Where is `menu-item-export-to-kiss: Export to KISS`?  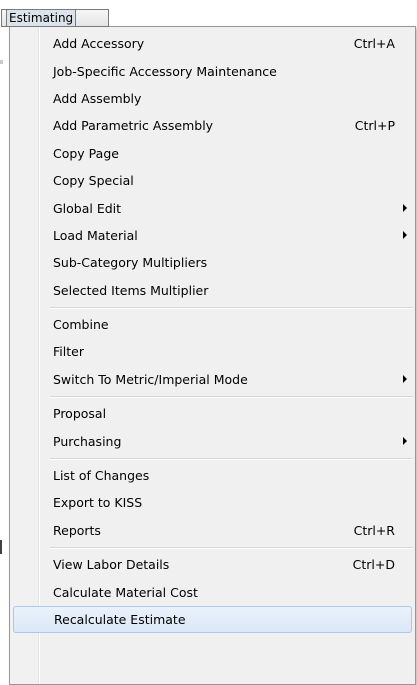
menu-item-export-to-kiss: Export to KISS is located at coordinates (212, 502).